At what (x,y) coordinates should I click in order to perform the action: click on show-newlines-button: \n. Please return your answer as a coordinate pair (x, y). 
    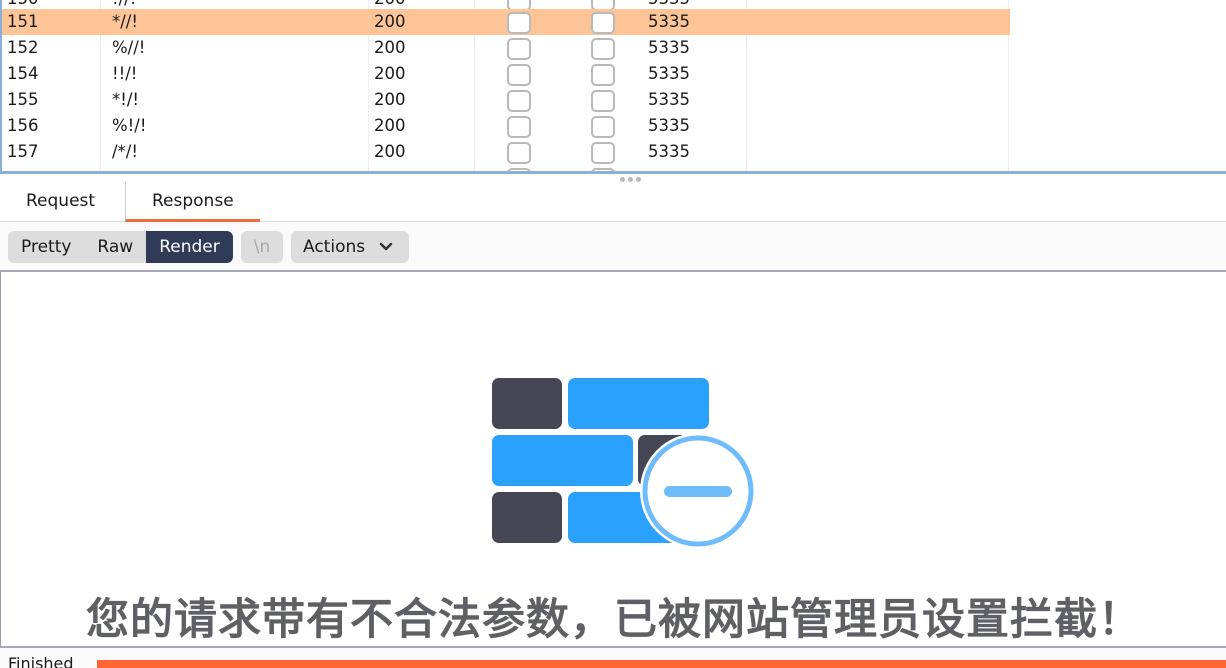
    Looking at the image, I should click on (262, 247).